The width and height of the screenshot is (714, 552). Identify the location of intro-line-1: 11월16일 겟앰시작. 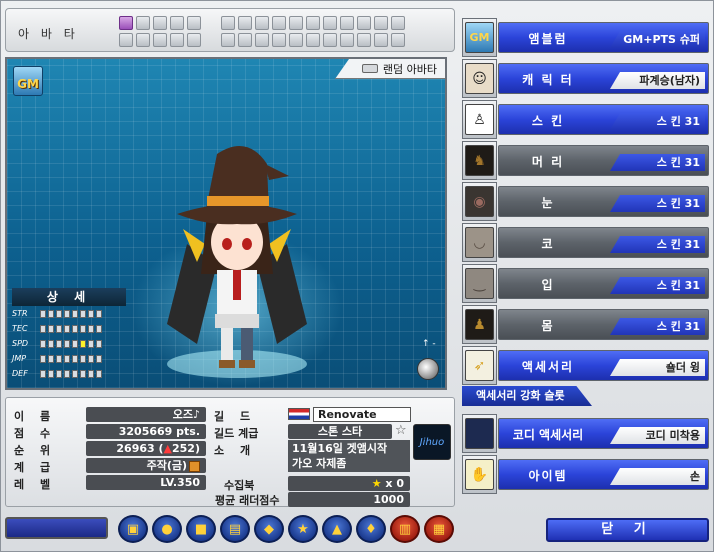
(340, 448).